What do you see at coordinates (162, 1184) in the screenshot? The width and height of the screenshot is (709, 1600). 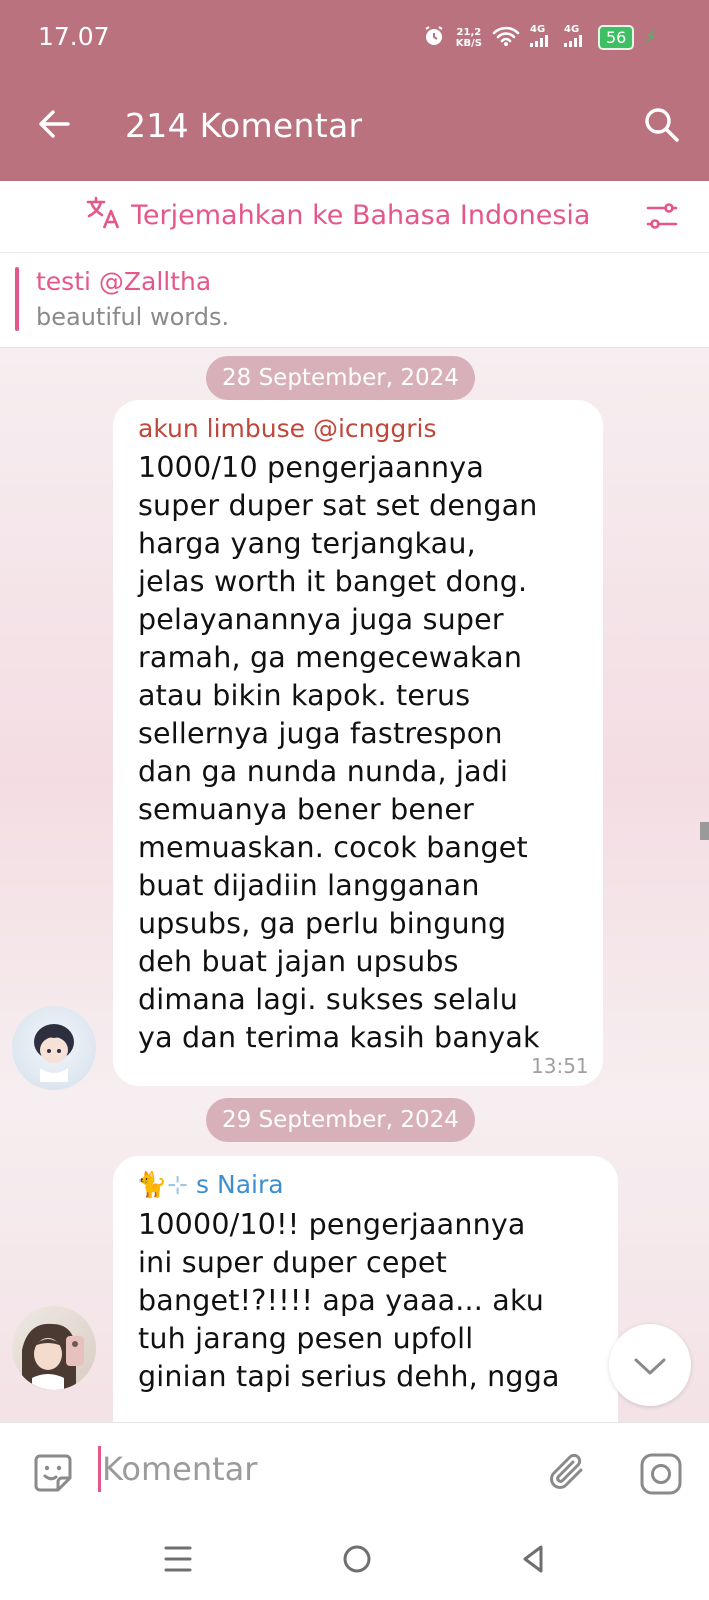 I see `author-emoji: 🐈⊹` at bounding box center [162, 1184].